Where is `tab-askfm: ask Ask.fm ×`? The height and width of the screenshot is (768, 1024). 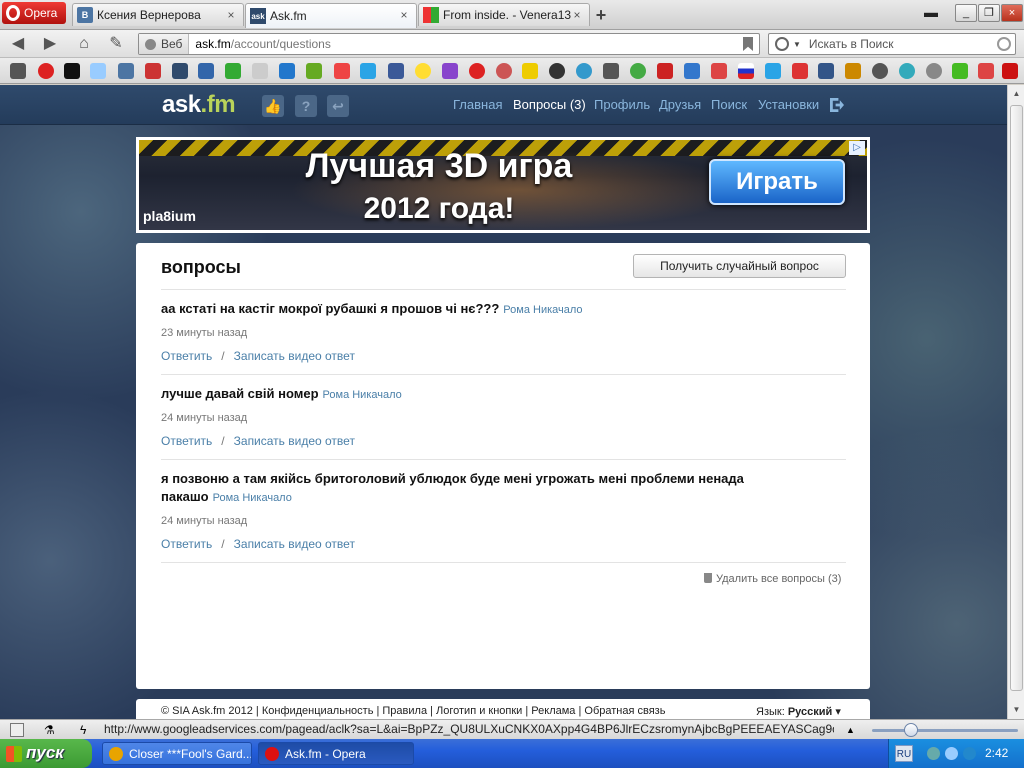 tab-askfm: ask Ask.fm × is located at coordinates (331, 15).